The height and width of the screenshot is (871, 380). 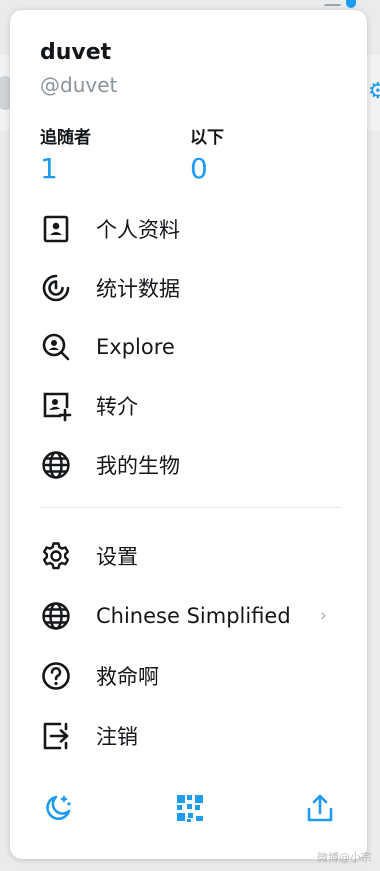 I want to click on explore-icon, so click(x=56, y=347).